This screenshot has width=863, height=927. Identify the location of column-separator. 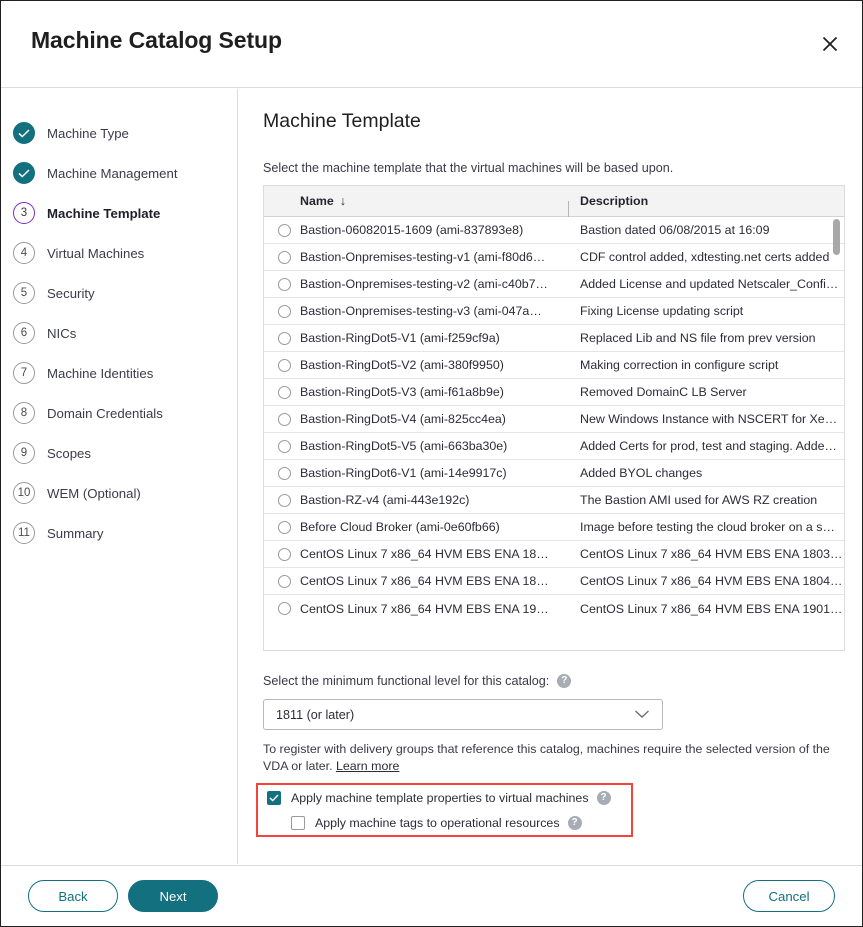
(568, 209).